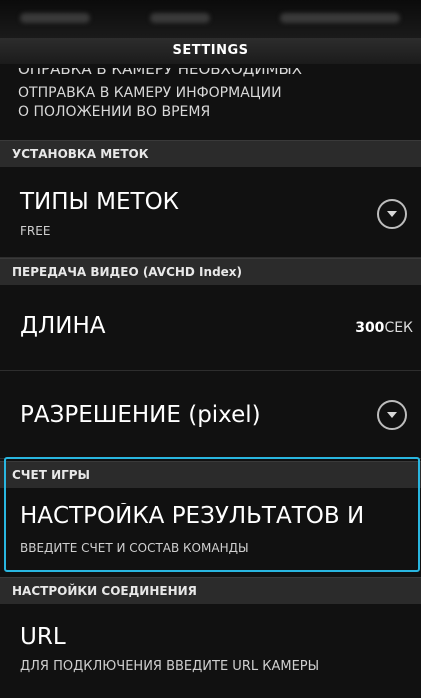 This screenshot has width=421, height=698. Describe the element at coordinates (370, 328) in the screenshot. I see `length-number: 300` at that location.